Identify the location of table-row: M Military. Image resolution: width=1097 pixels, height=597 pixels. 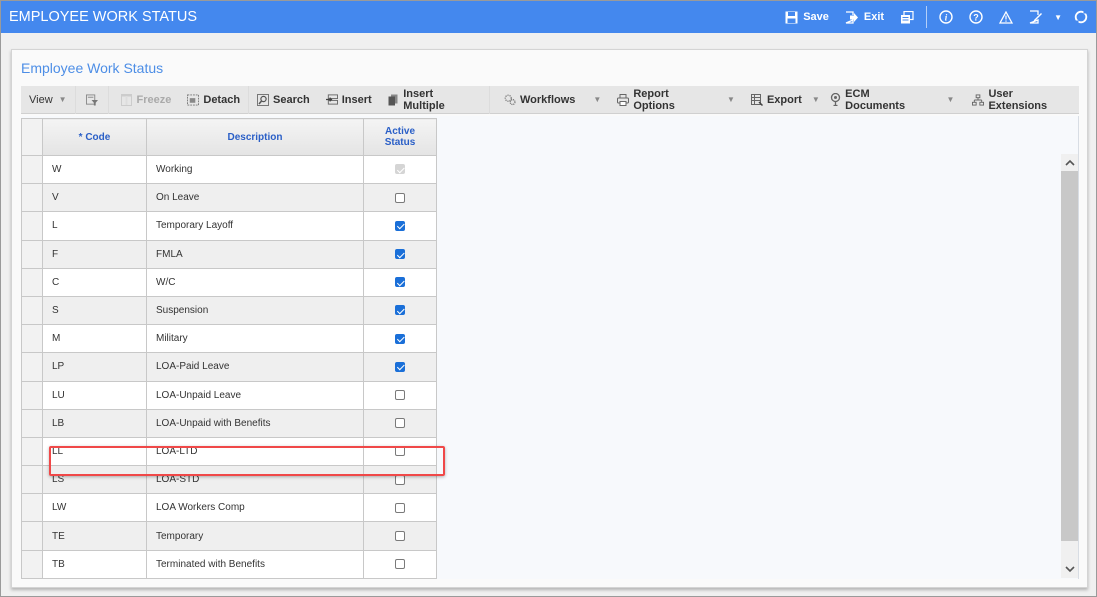
(229, 339).